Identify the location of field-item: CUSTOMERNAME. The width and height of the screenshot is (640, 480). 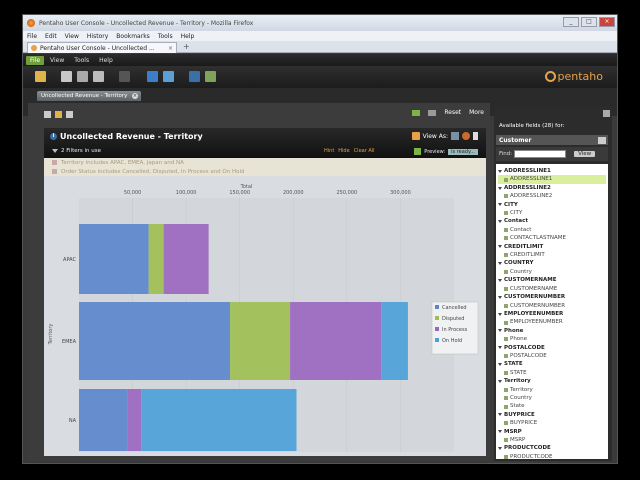
(552, 289).